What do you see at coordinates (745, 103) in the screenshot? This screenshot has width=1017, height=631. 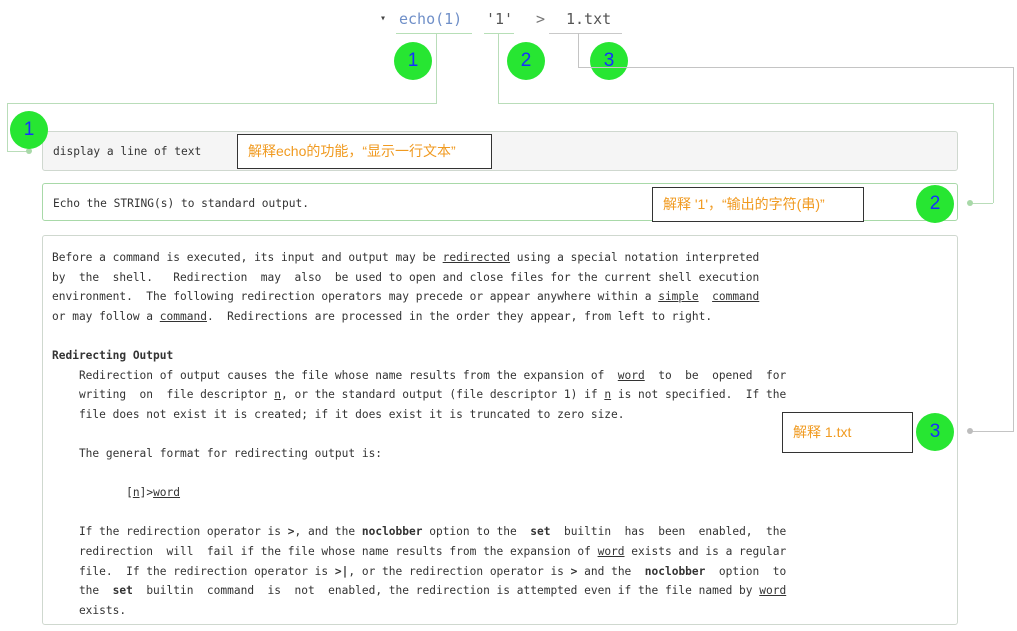 I see `connector-2-horizontal` at bounding box center [745, 103].